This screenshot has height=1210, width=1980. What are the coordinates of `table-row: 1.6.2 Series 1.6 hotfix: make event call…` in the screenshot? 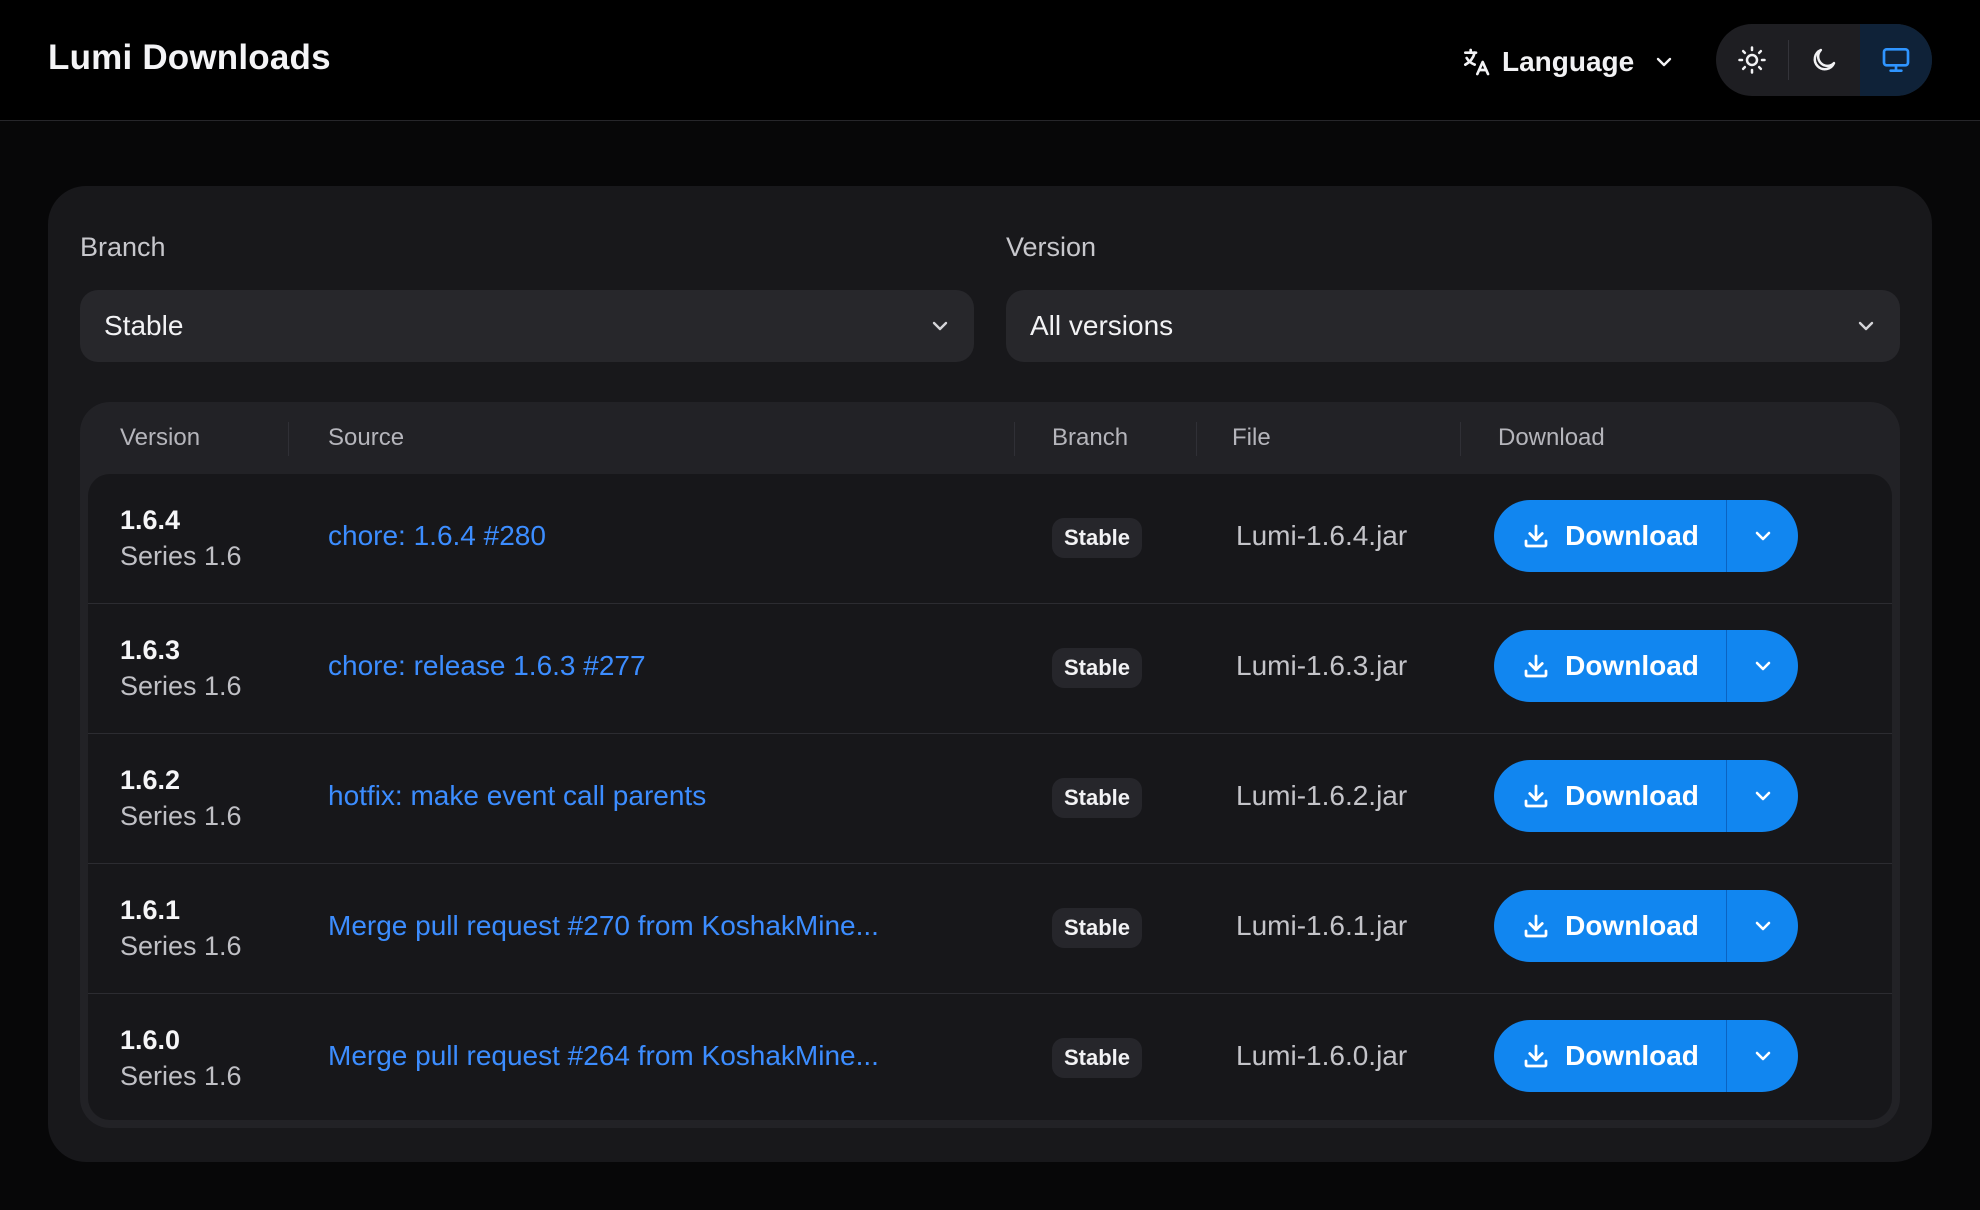 It's located at (990, 799).